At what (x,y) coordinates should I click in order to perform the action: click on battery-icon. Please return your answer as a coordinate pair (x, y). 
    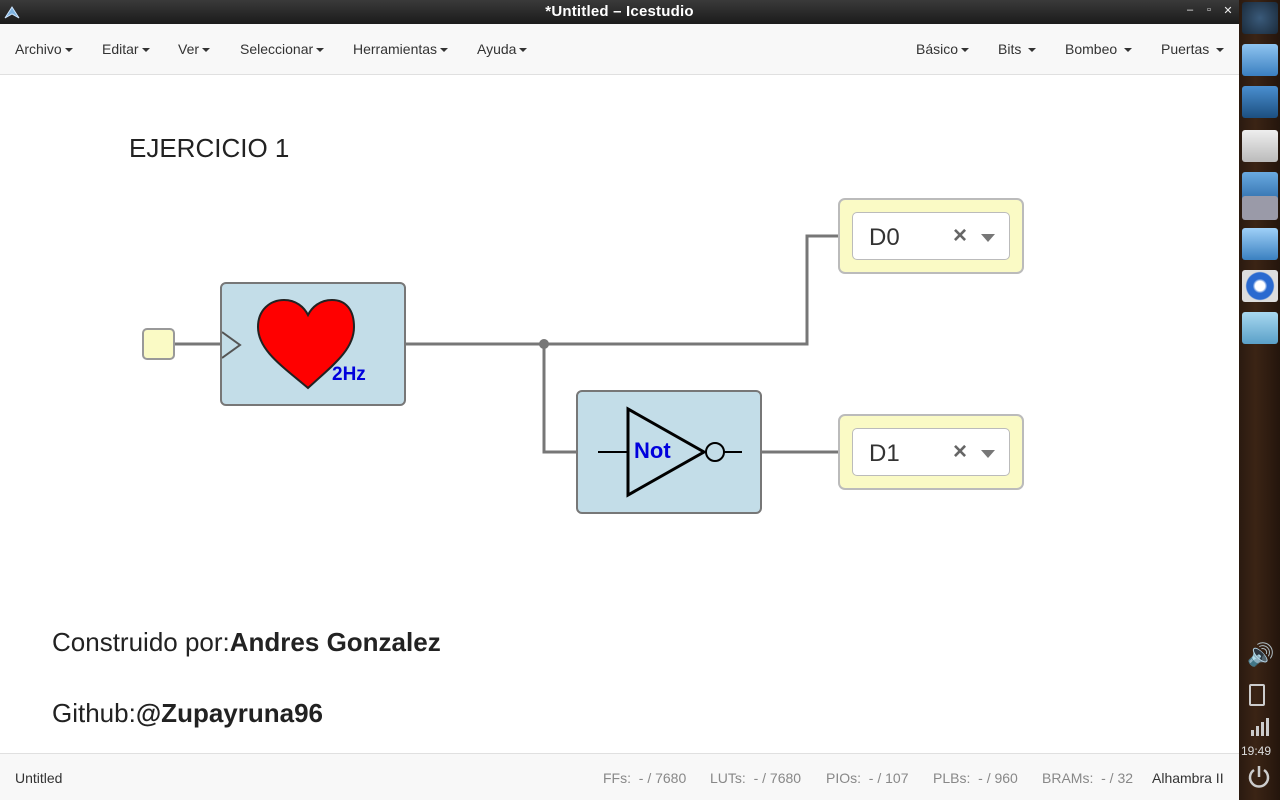
    Looking at the image, I should click on (1257, 695).